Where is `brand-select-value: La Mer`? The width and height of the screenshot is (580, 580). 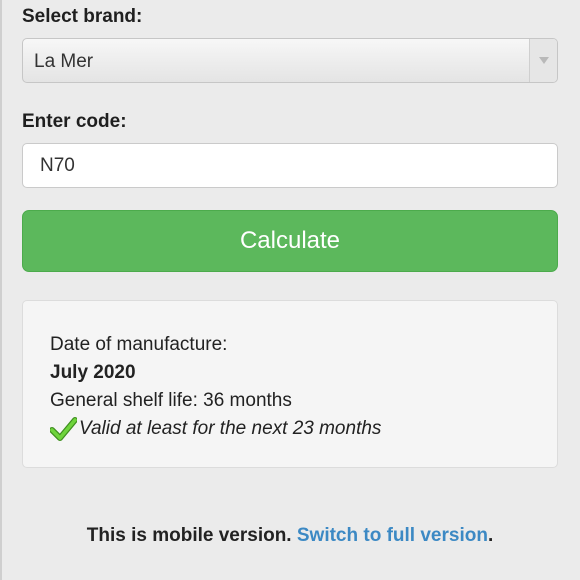
brand-select-value: La Mer is located at coordinates (64, 61).